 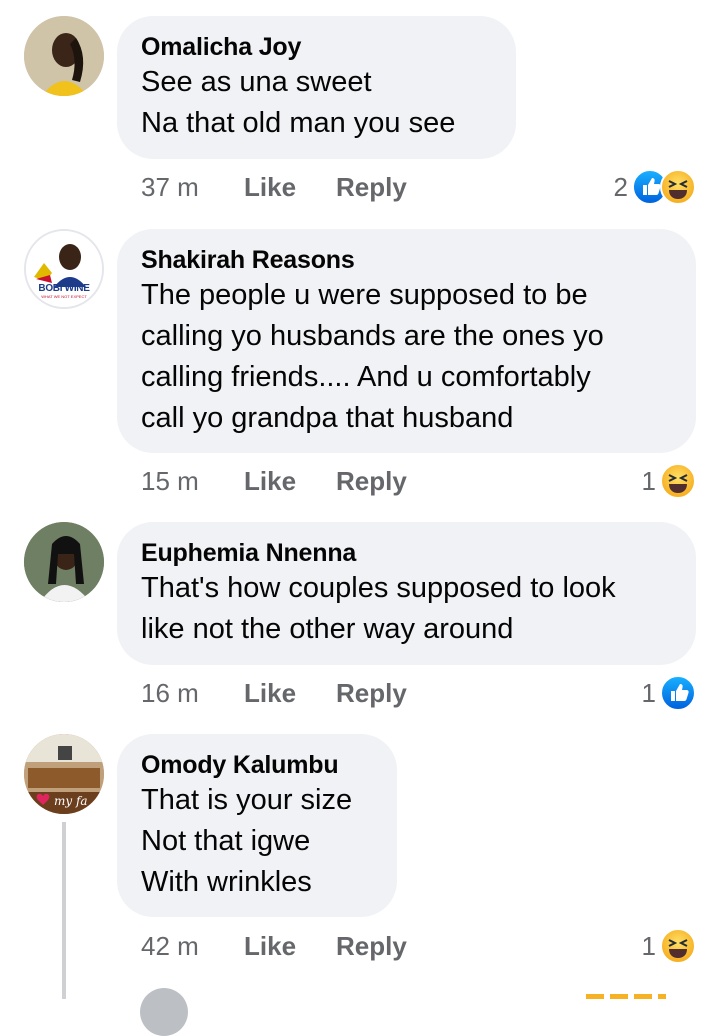 I want to click on comment-text: The people u were supposed to be, so click(x=364, y=295).